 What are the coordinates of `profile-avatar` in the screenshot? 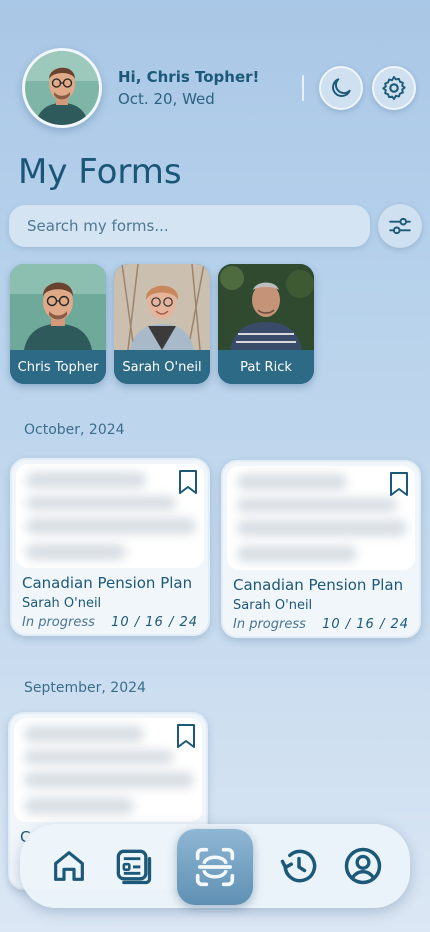 It's located at (62, 88).